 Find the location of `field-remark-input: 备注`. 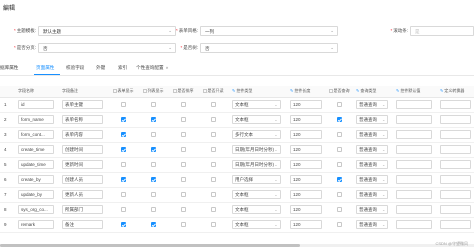

field-remark-input: 备注 is located at coordinates (83, 224).